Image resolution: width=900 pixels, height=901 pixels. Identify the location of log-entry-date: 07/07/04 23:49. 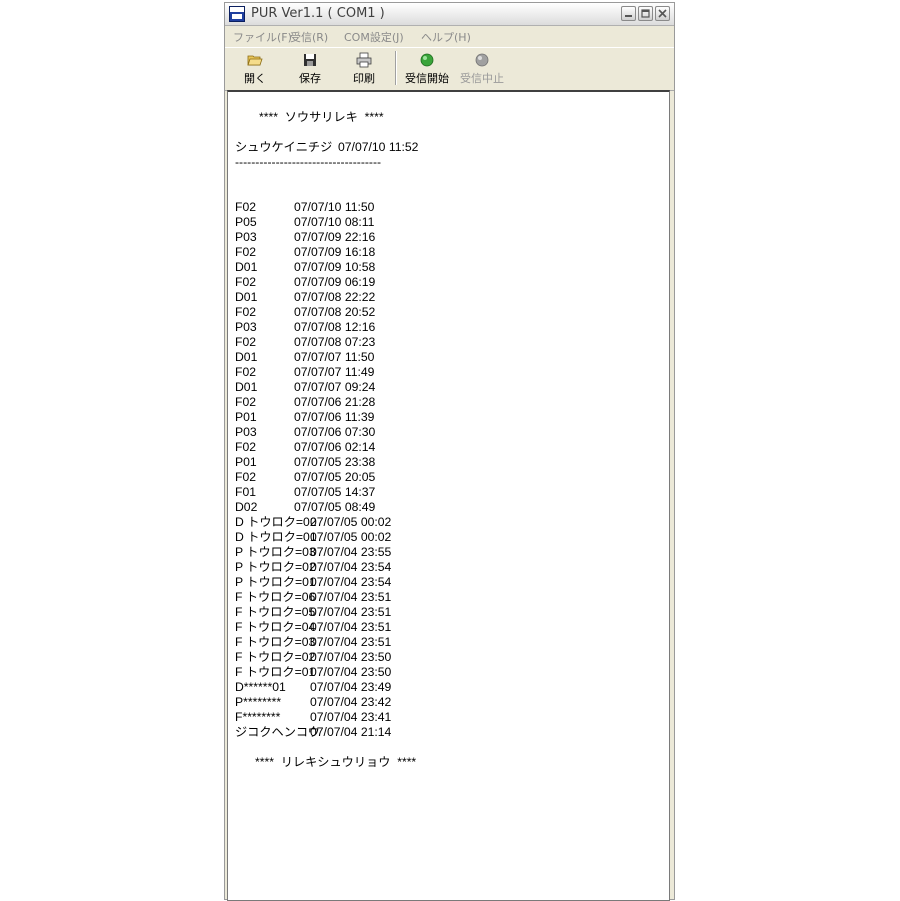
(351, 687).